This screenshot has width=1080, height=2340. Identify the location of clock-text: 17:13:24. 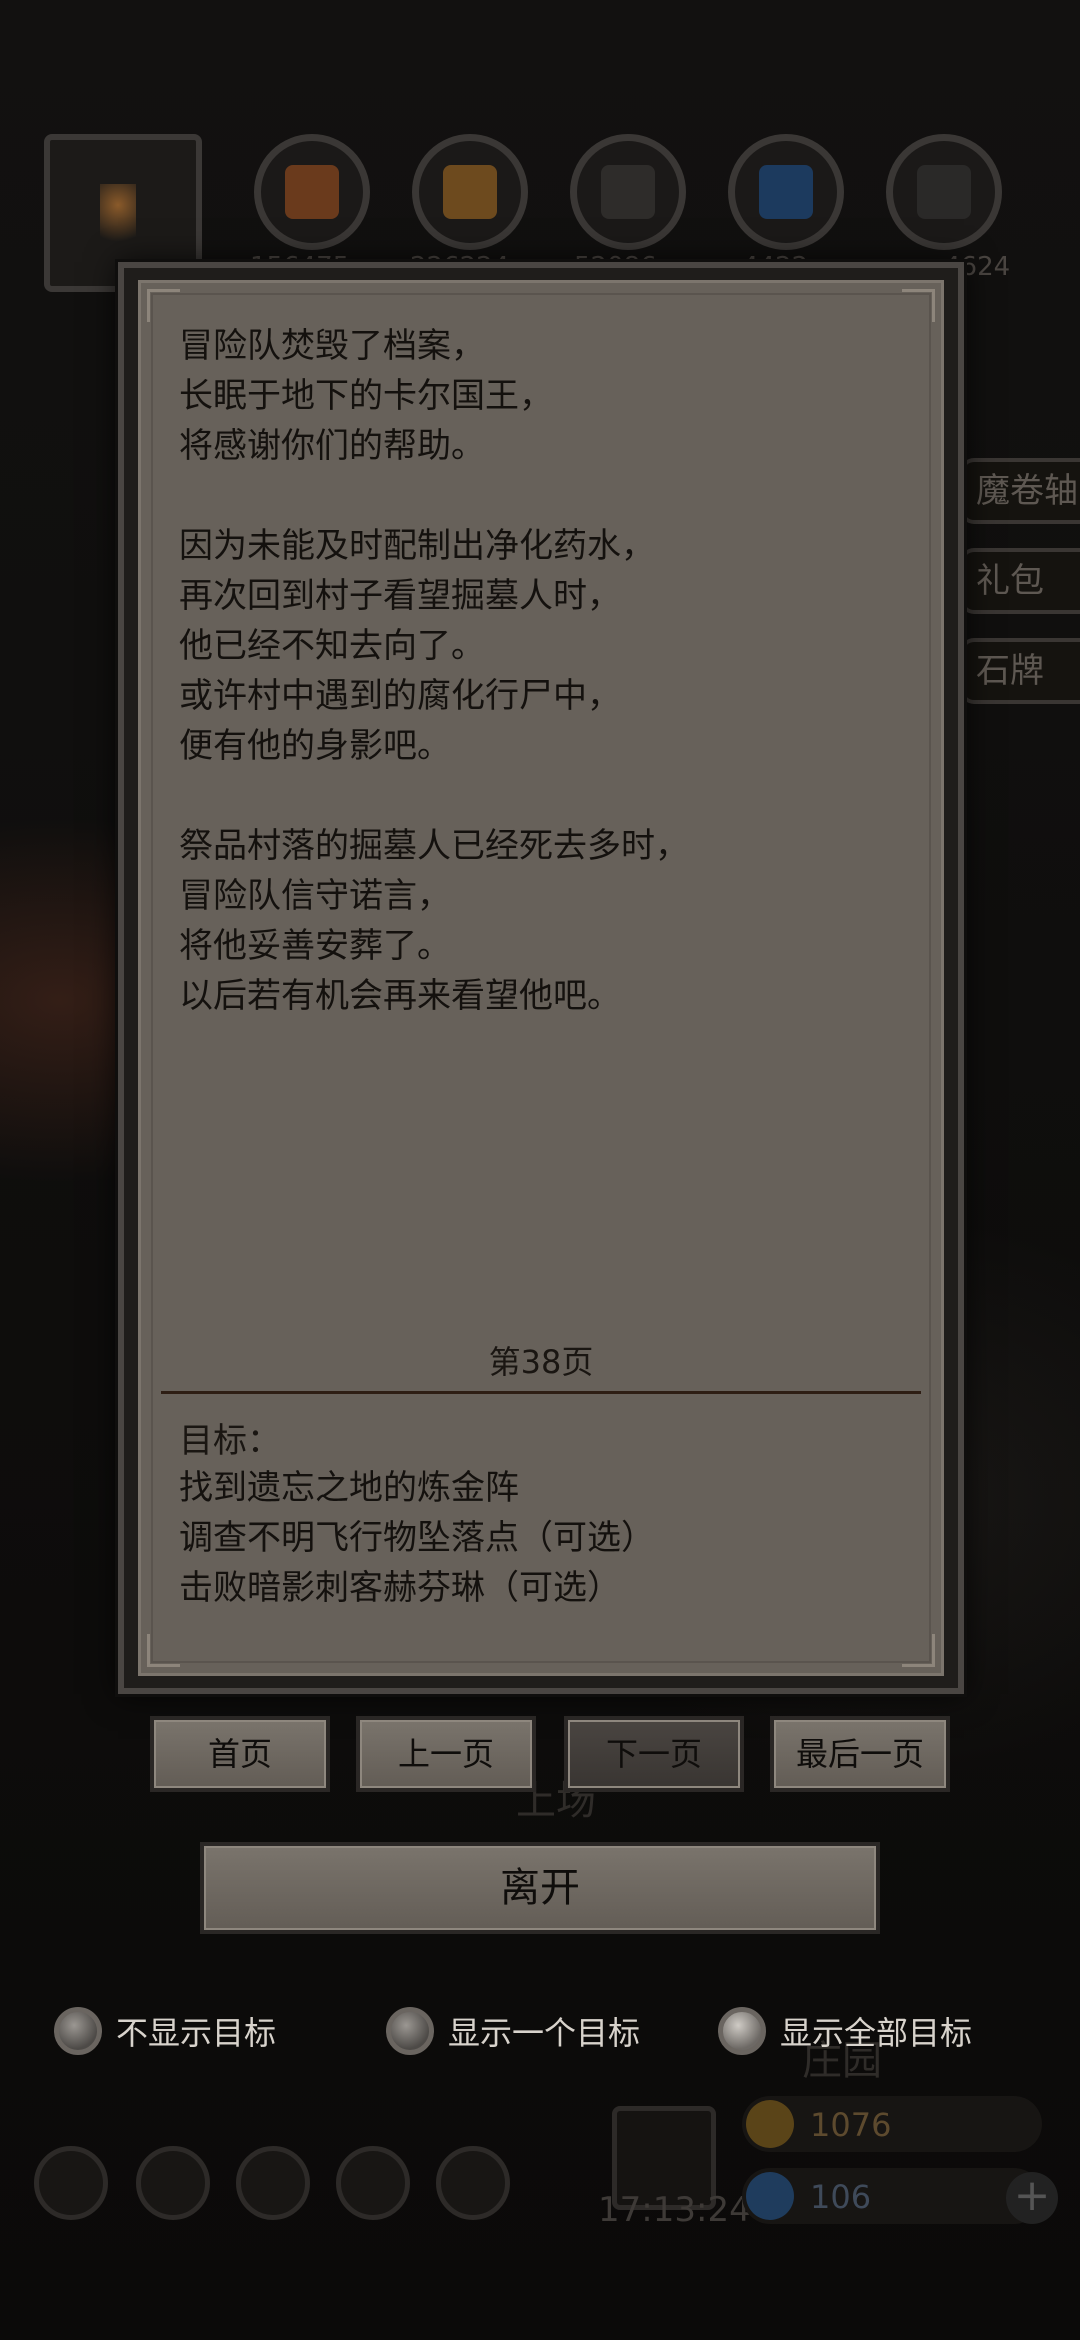
(674, 2210).